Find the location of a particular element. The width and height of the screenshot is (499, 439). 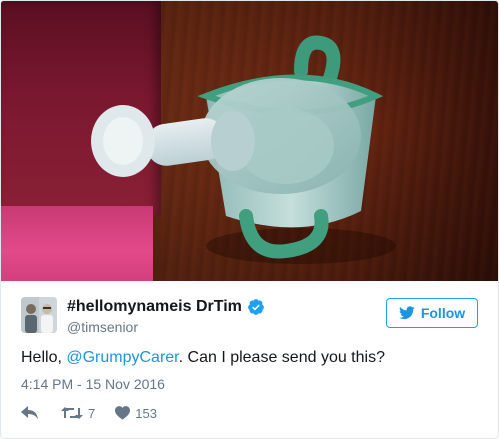

retweet-count: 7 is located at coordinates (92, 413).